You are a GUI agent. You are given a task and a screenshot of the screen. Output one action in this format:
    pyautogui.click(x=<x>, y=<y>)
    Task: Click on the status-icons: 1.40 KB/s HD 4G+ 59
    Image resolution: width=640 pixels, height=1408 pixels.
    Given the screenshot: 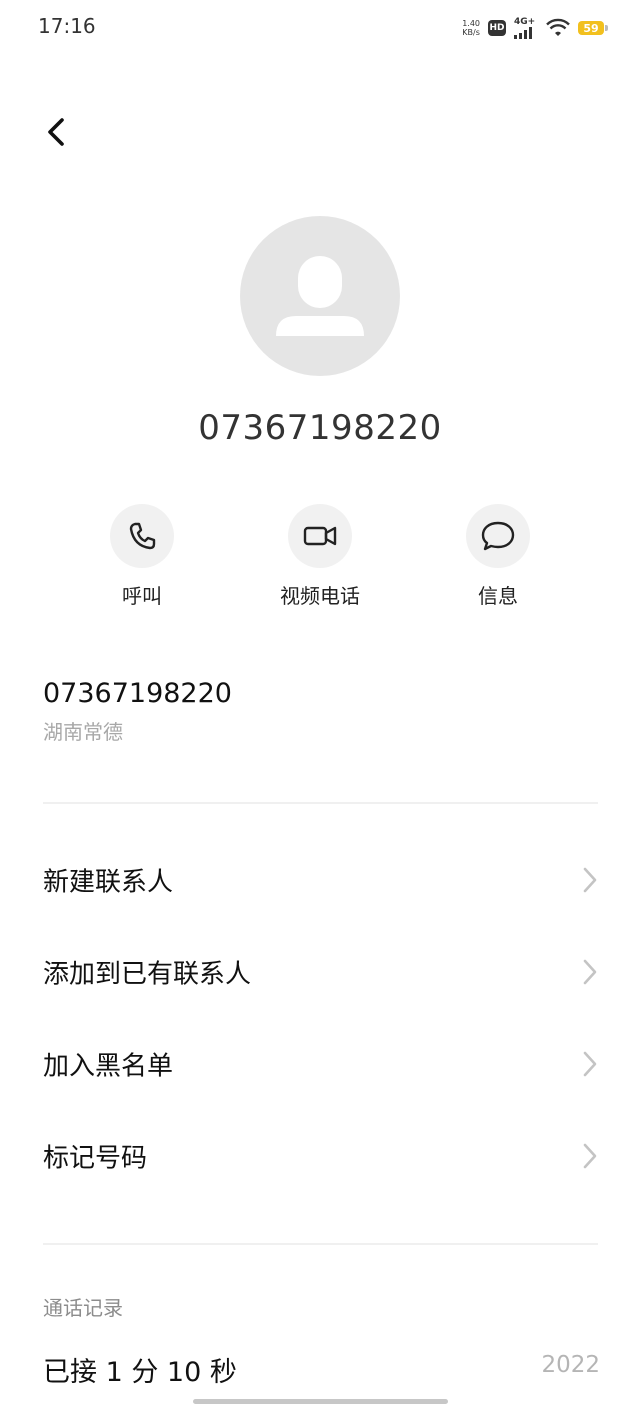 What is the action you would take?
    pyautogui.click(x=535, y=28)
    